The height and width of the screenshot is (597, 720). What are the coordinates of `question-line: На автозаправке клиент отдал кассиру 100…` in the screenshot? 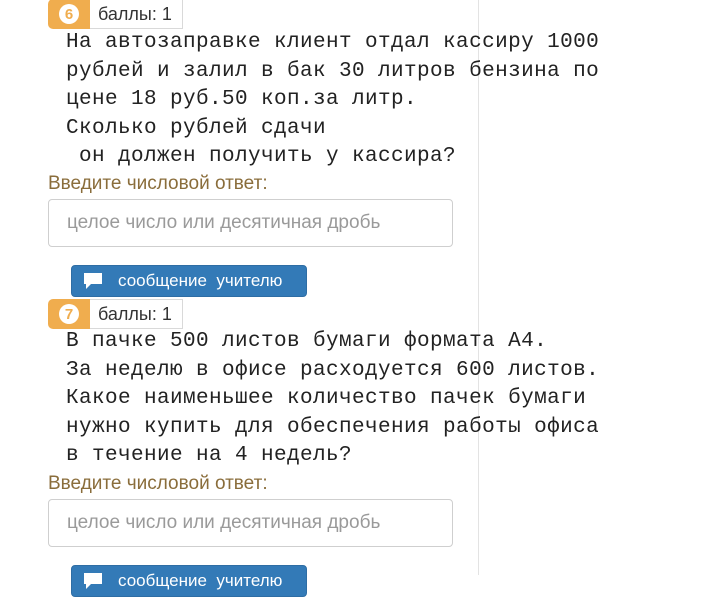 It's located at (333, 42).